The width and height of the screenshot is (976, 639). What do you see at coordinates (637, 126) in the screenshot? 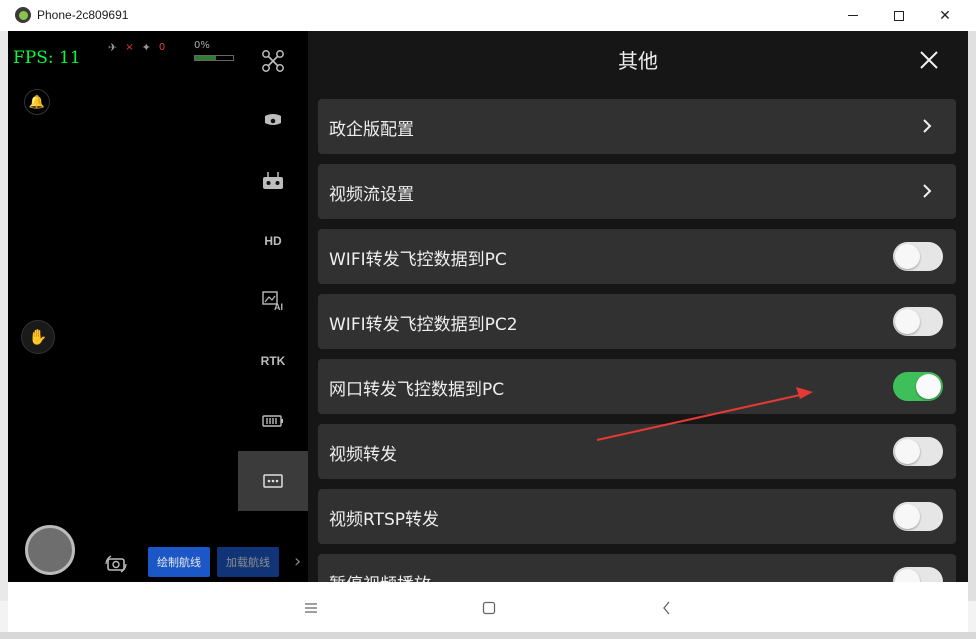
I see `row-enterprise-config: 政企版配置` at bounding box center [637, 126].